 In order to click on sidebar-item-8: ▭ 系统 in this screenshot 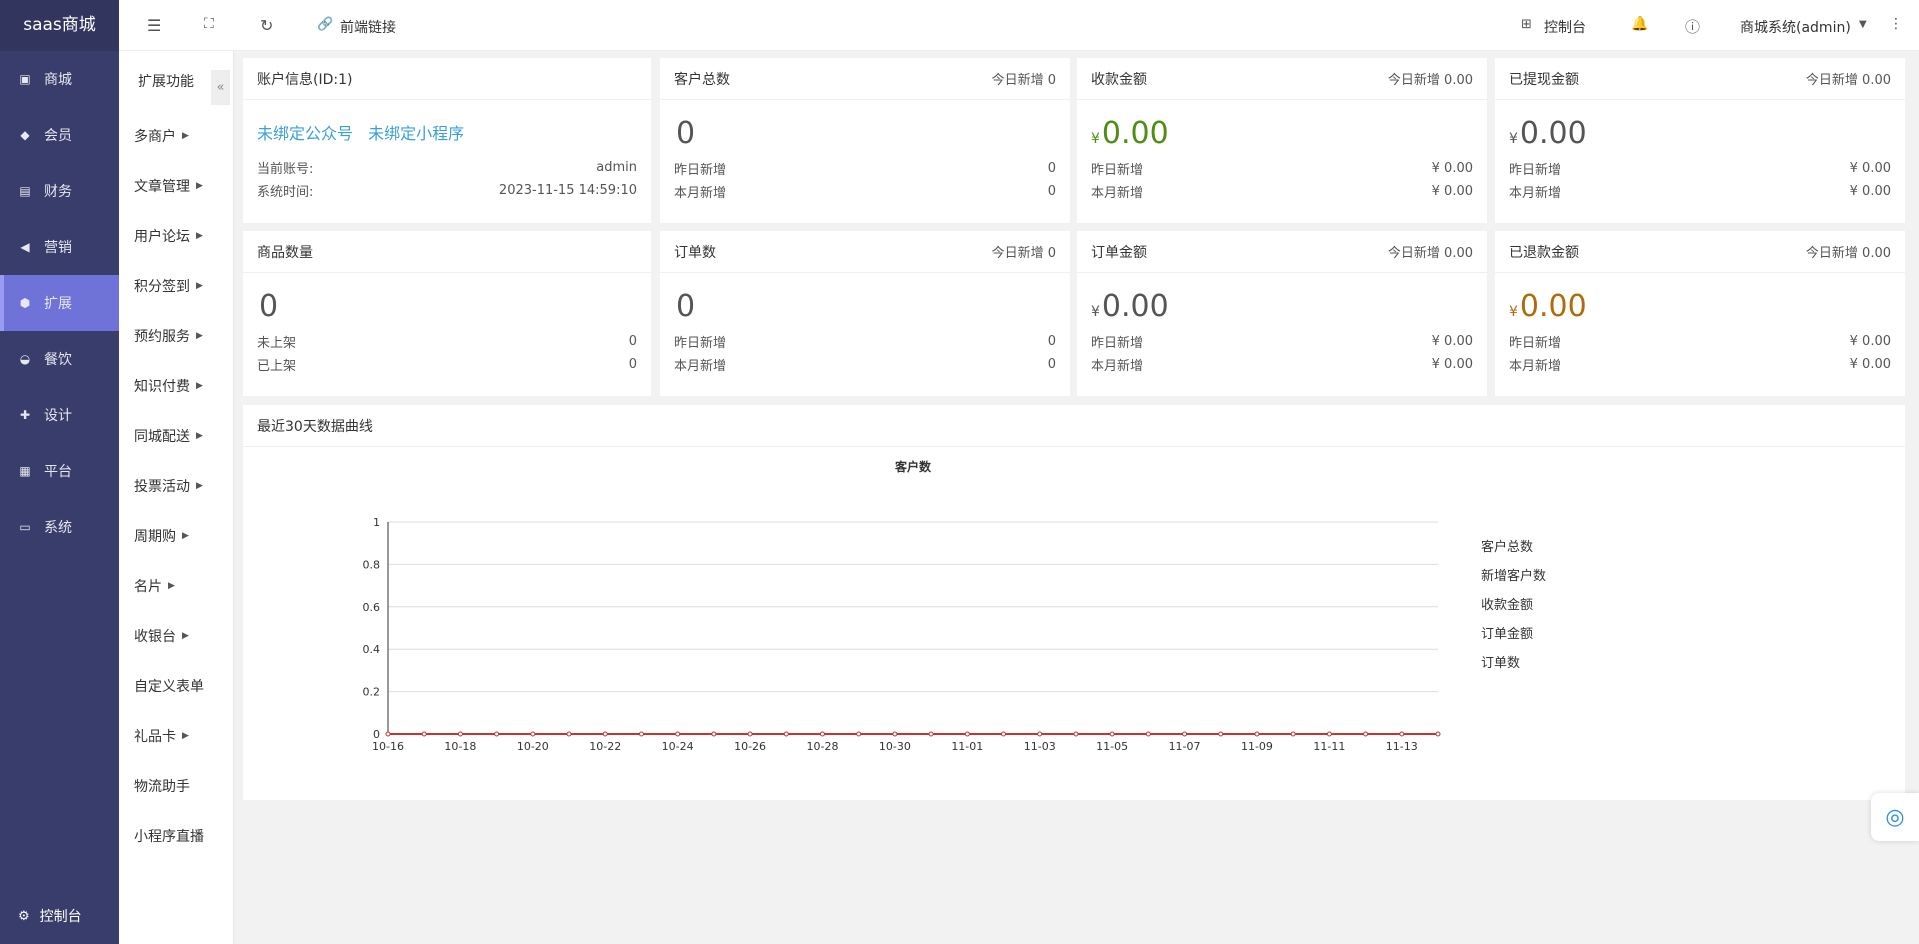, I will do `click(59, 527)`.